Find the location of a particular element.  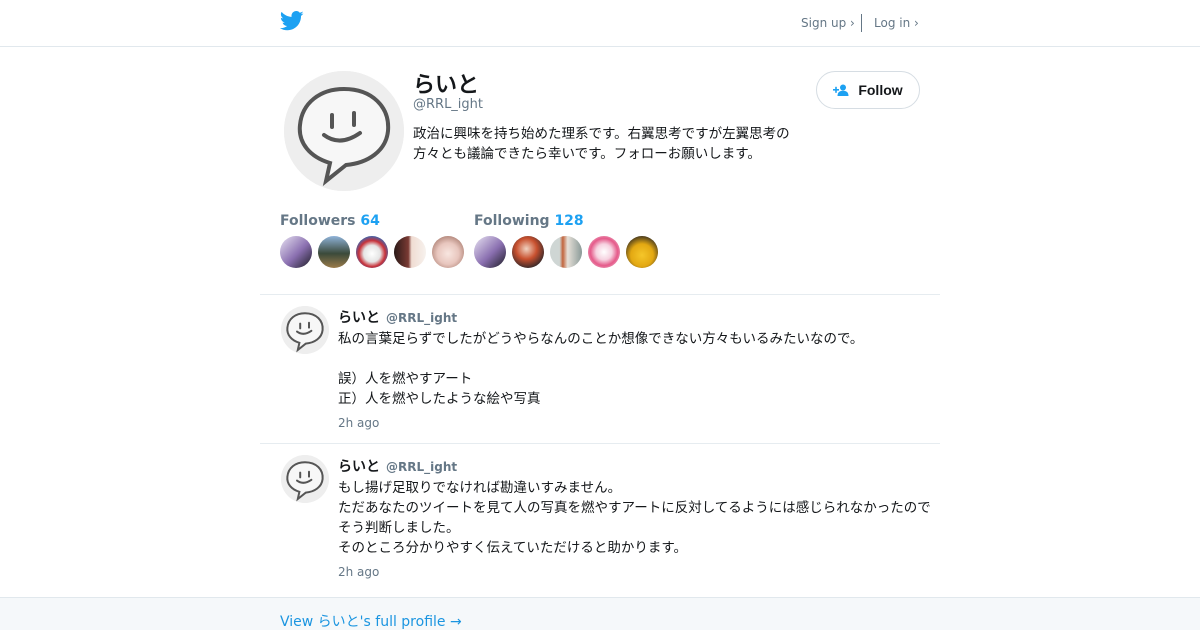

nav-divider is located at coordinates (861, 23).